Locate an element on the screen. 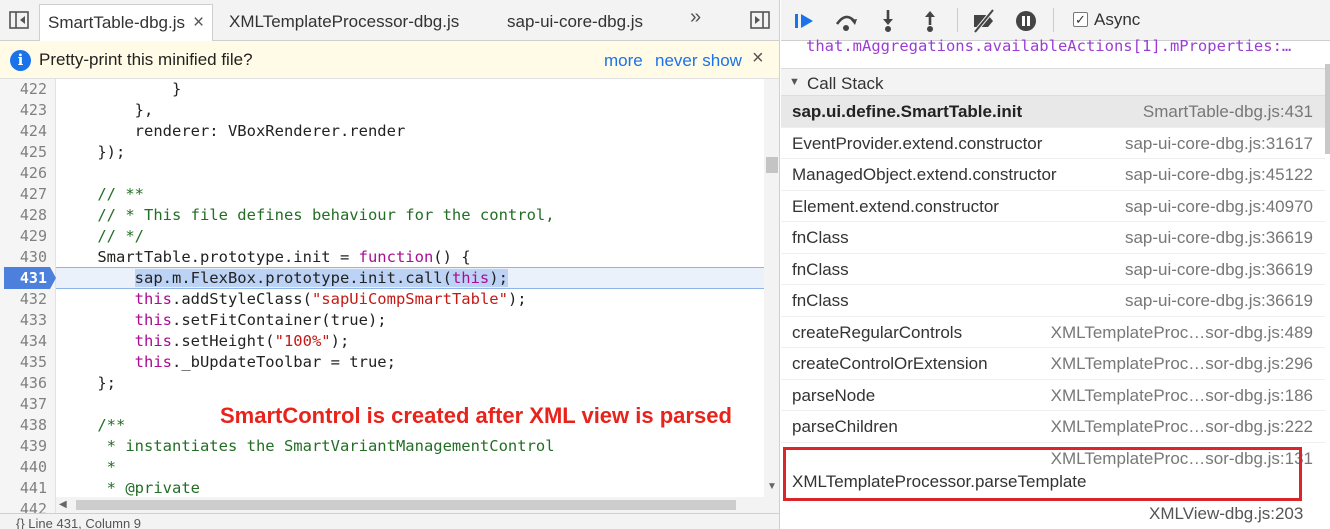 This screenshot has height=529, width=1330. frame-location: SmartTable-dbg.js:431 is located at coordinates (1228, 112).